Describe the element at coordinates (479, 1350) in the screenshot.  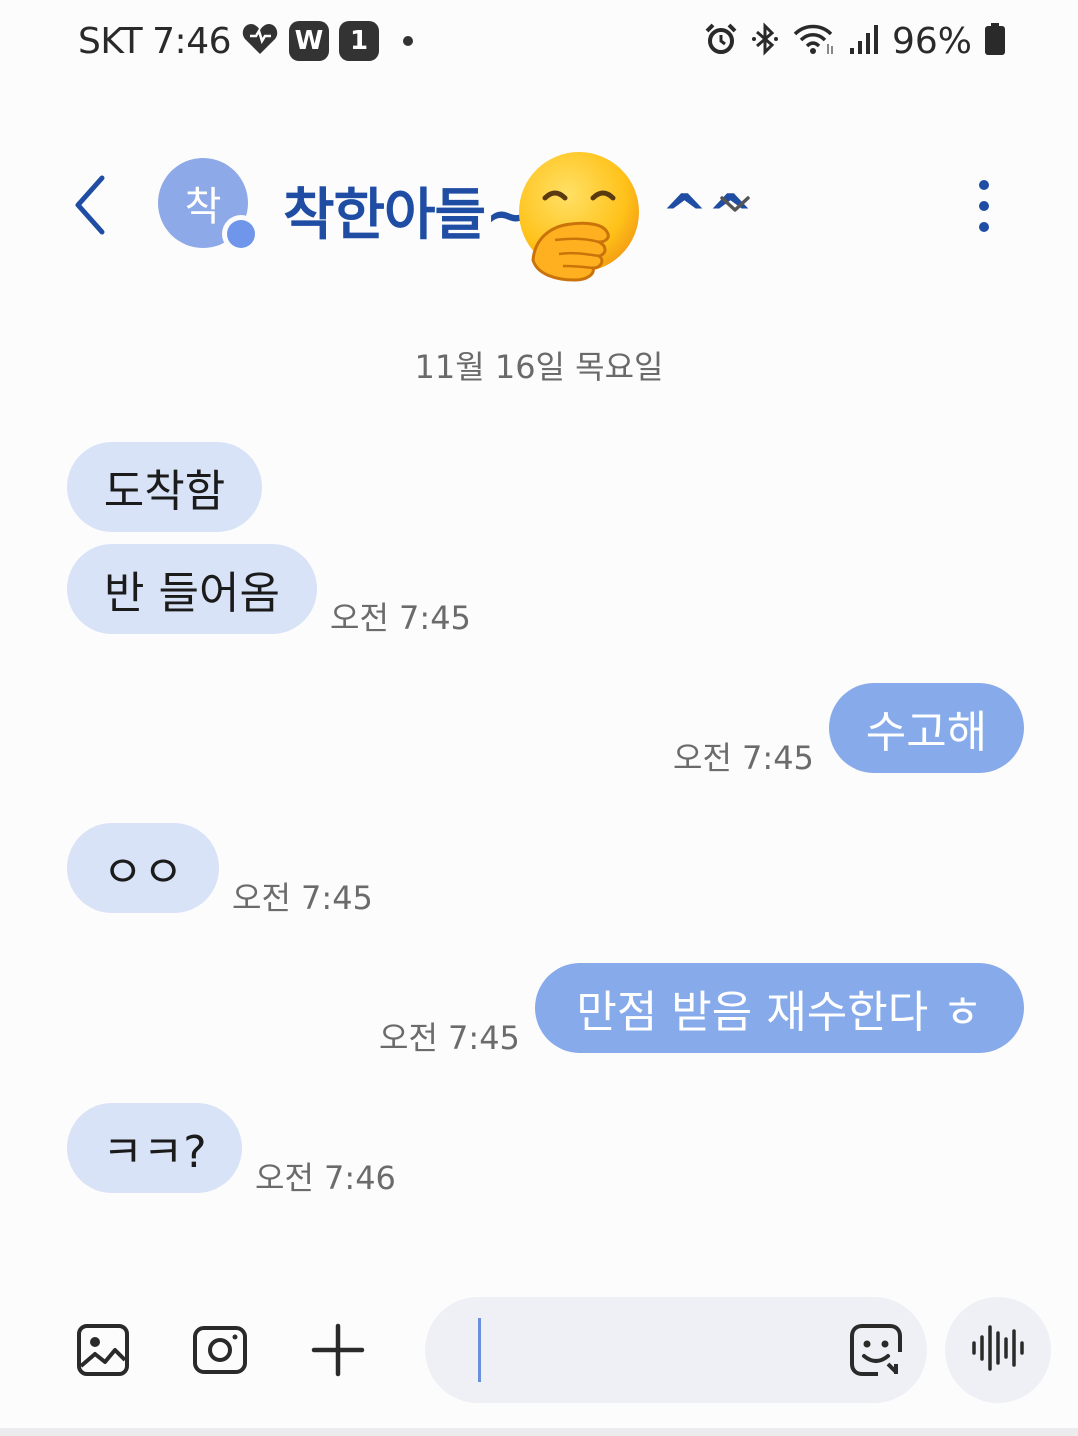
I see `text-caret` at that location.